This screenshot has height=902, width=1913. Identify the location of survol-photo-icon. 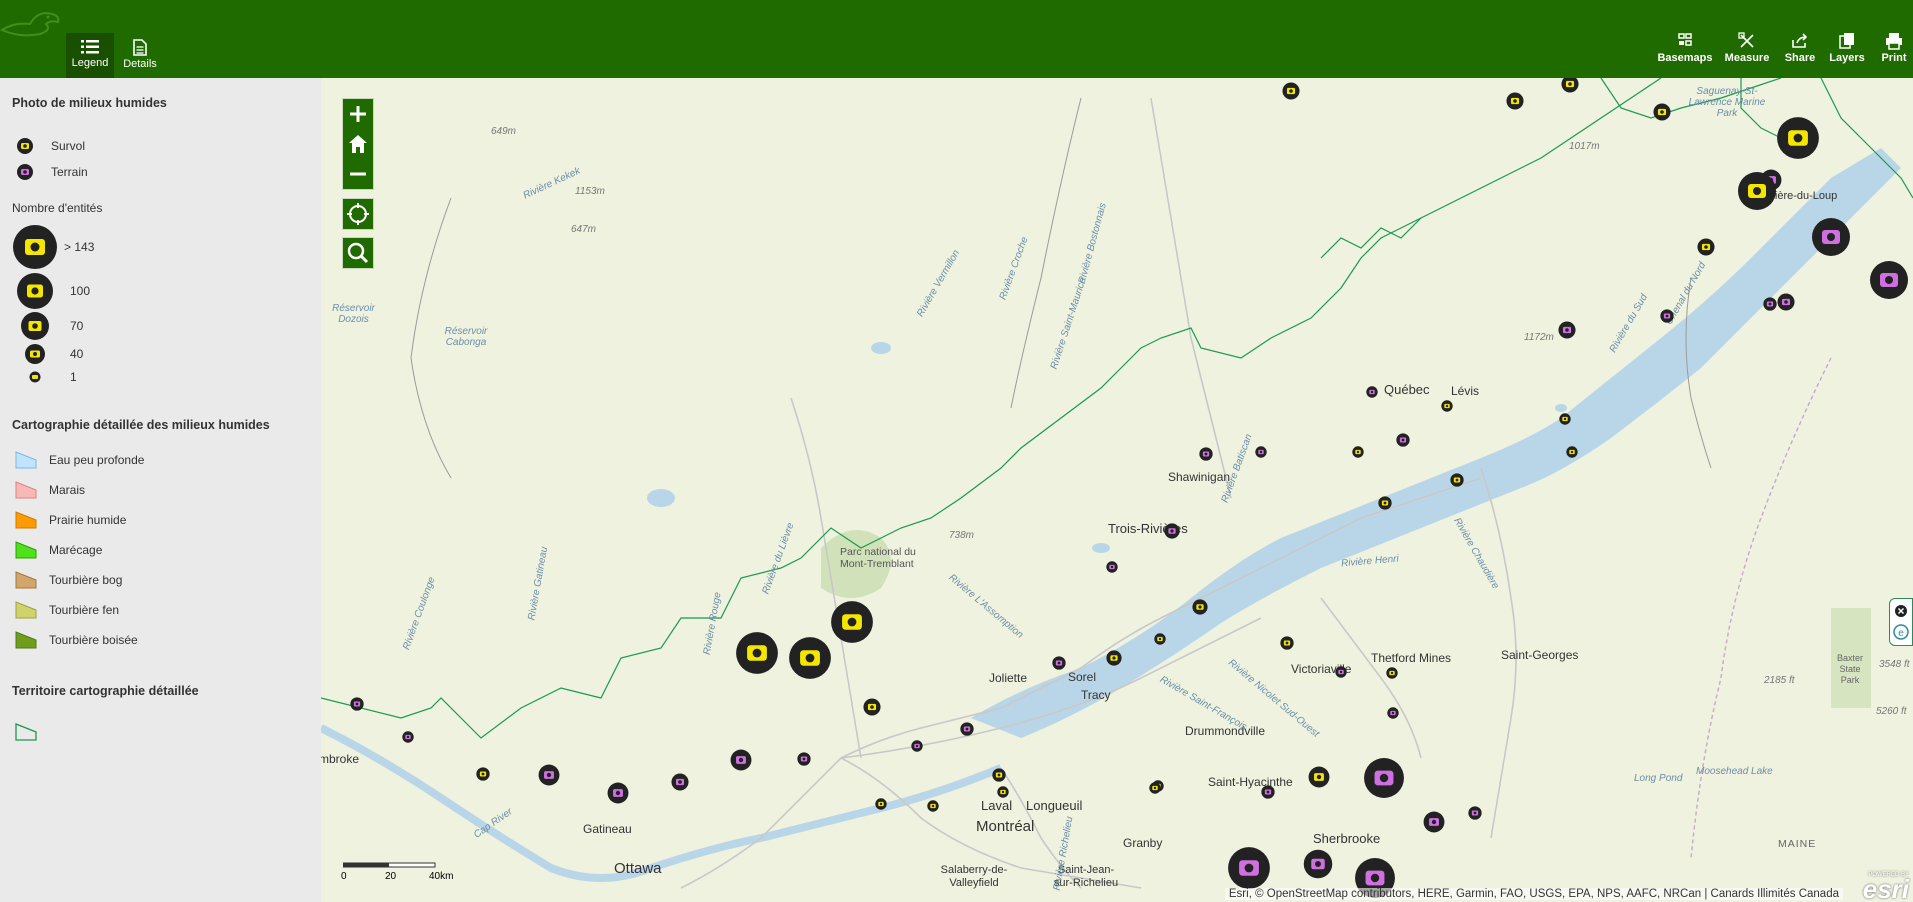
(25, 146).